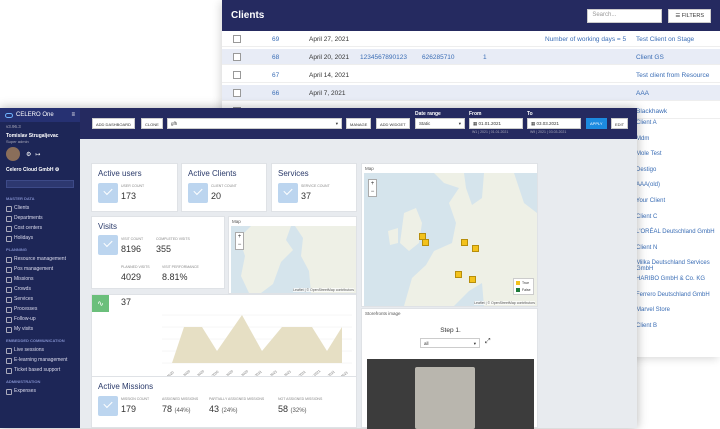  I want to click on manage-button: MANAGE, so click(359, 123).